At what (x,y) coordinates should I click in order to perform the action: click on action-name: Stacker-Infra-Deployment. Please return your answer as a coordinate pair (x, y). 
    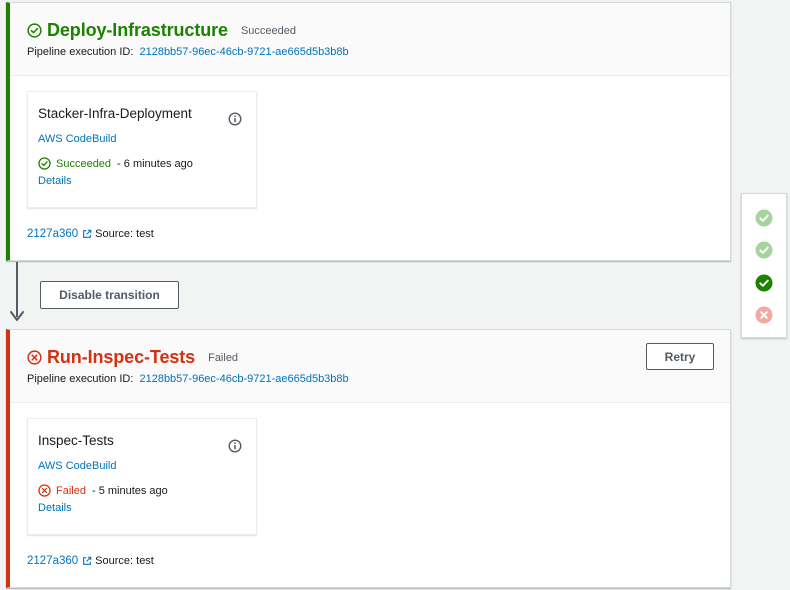
    Looking at the image, I should click on (115, 113).